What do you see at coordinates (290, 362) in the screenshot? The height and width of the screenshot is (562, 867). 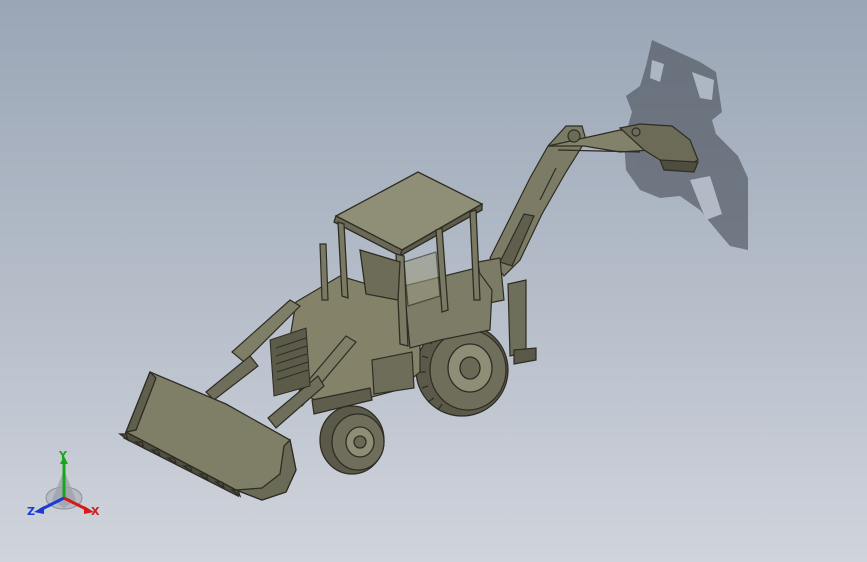 I see `engine-grille` at bounding box center [290, 362].